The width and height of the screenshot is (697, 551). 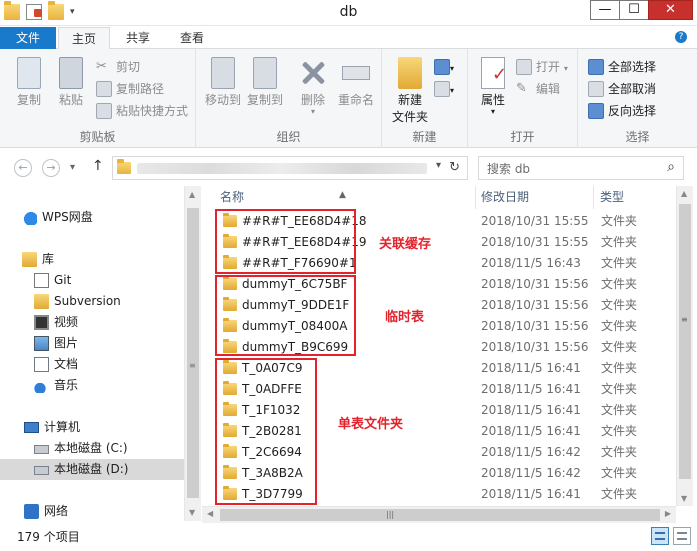 What do you see at coordinates (635, 197) in the screenshot?
I see `column-header-type: 类型` at bounding box center [635, 197].